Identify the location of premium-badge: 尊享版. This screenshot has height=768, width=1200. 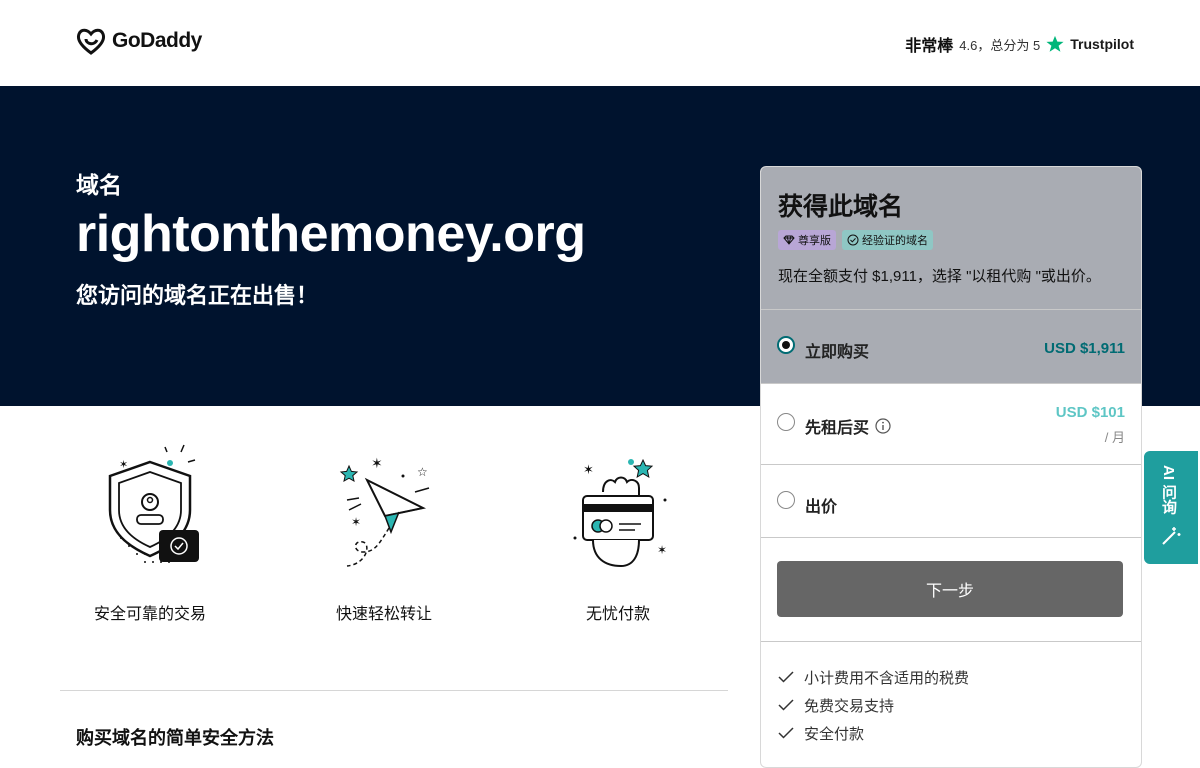
(807, 240).